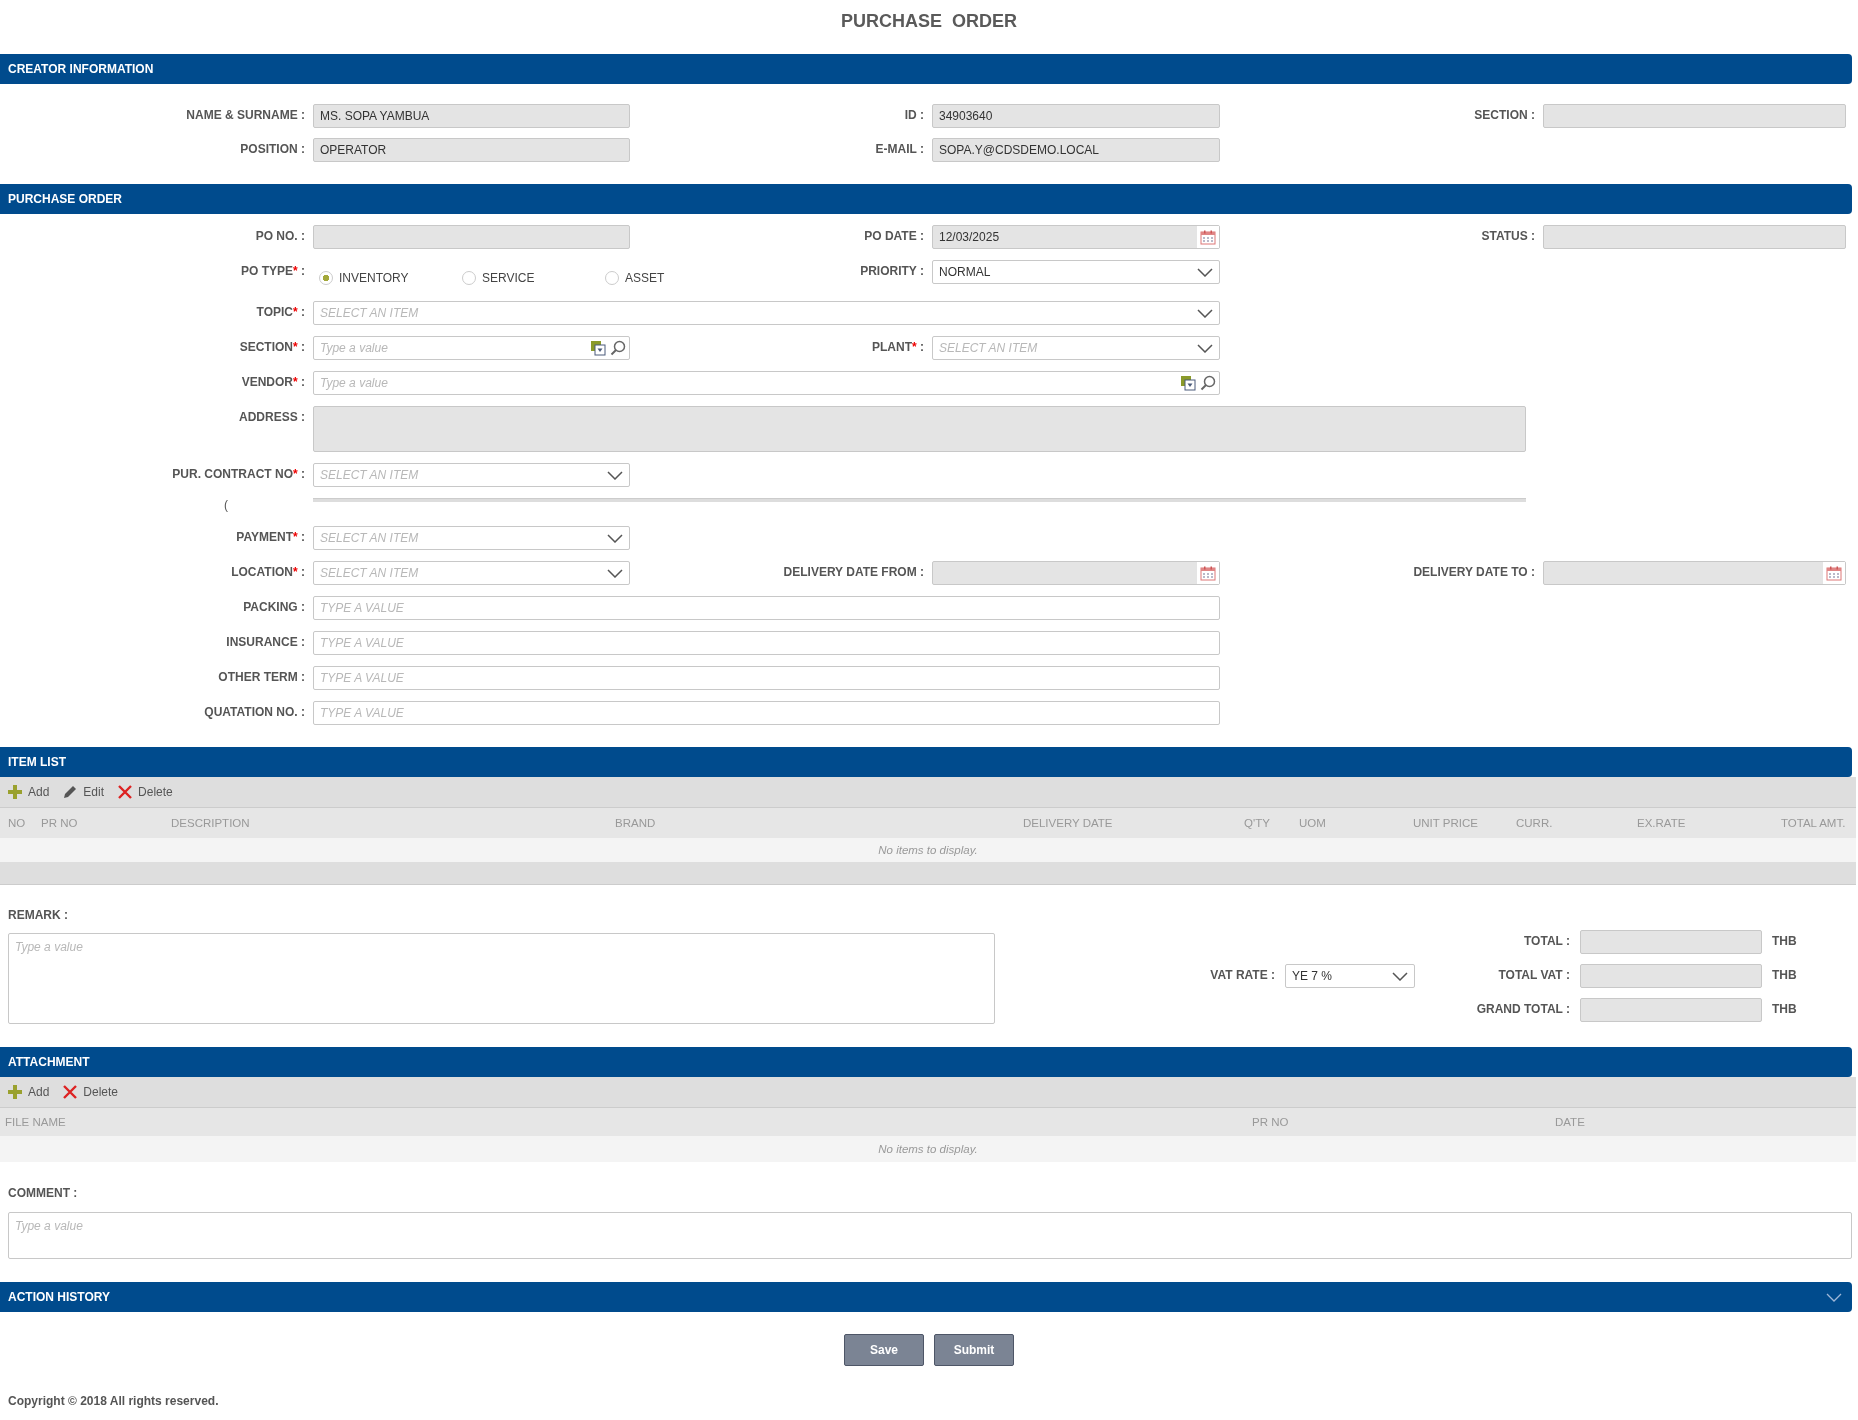 This screenshot has width=1858, height=1420. I want to click on pencil-icon, so click(70, 792).